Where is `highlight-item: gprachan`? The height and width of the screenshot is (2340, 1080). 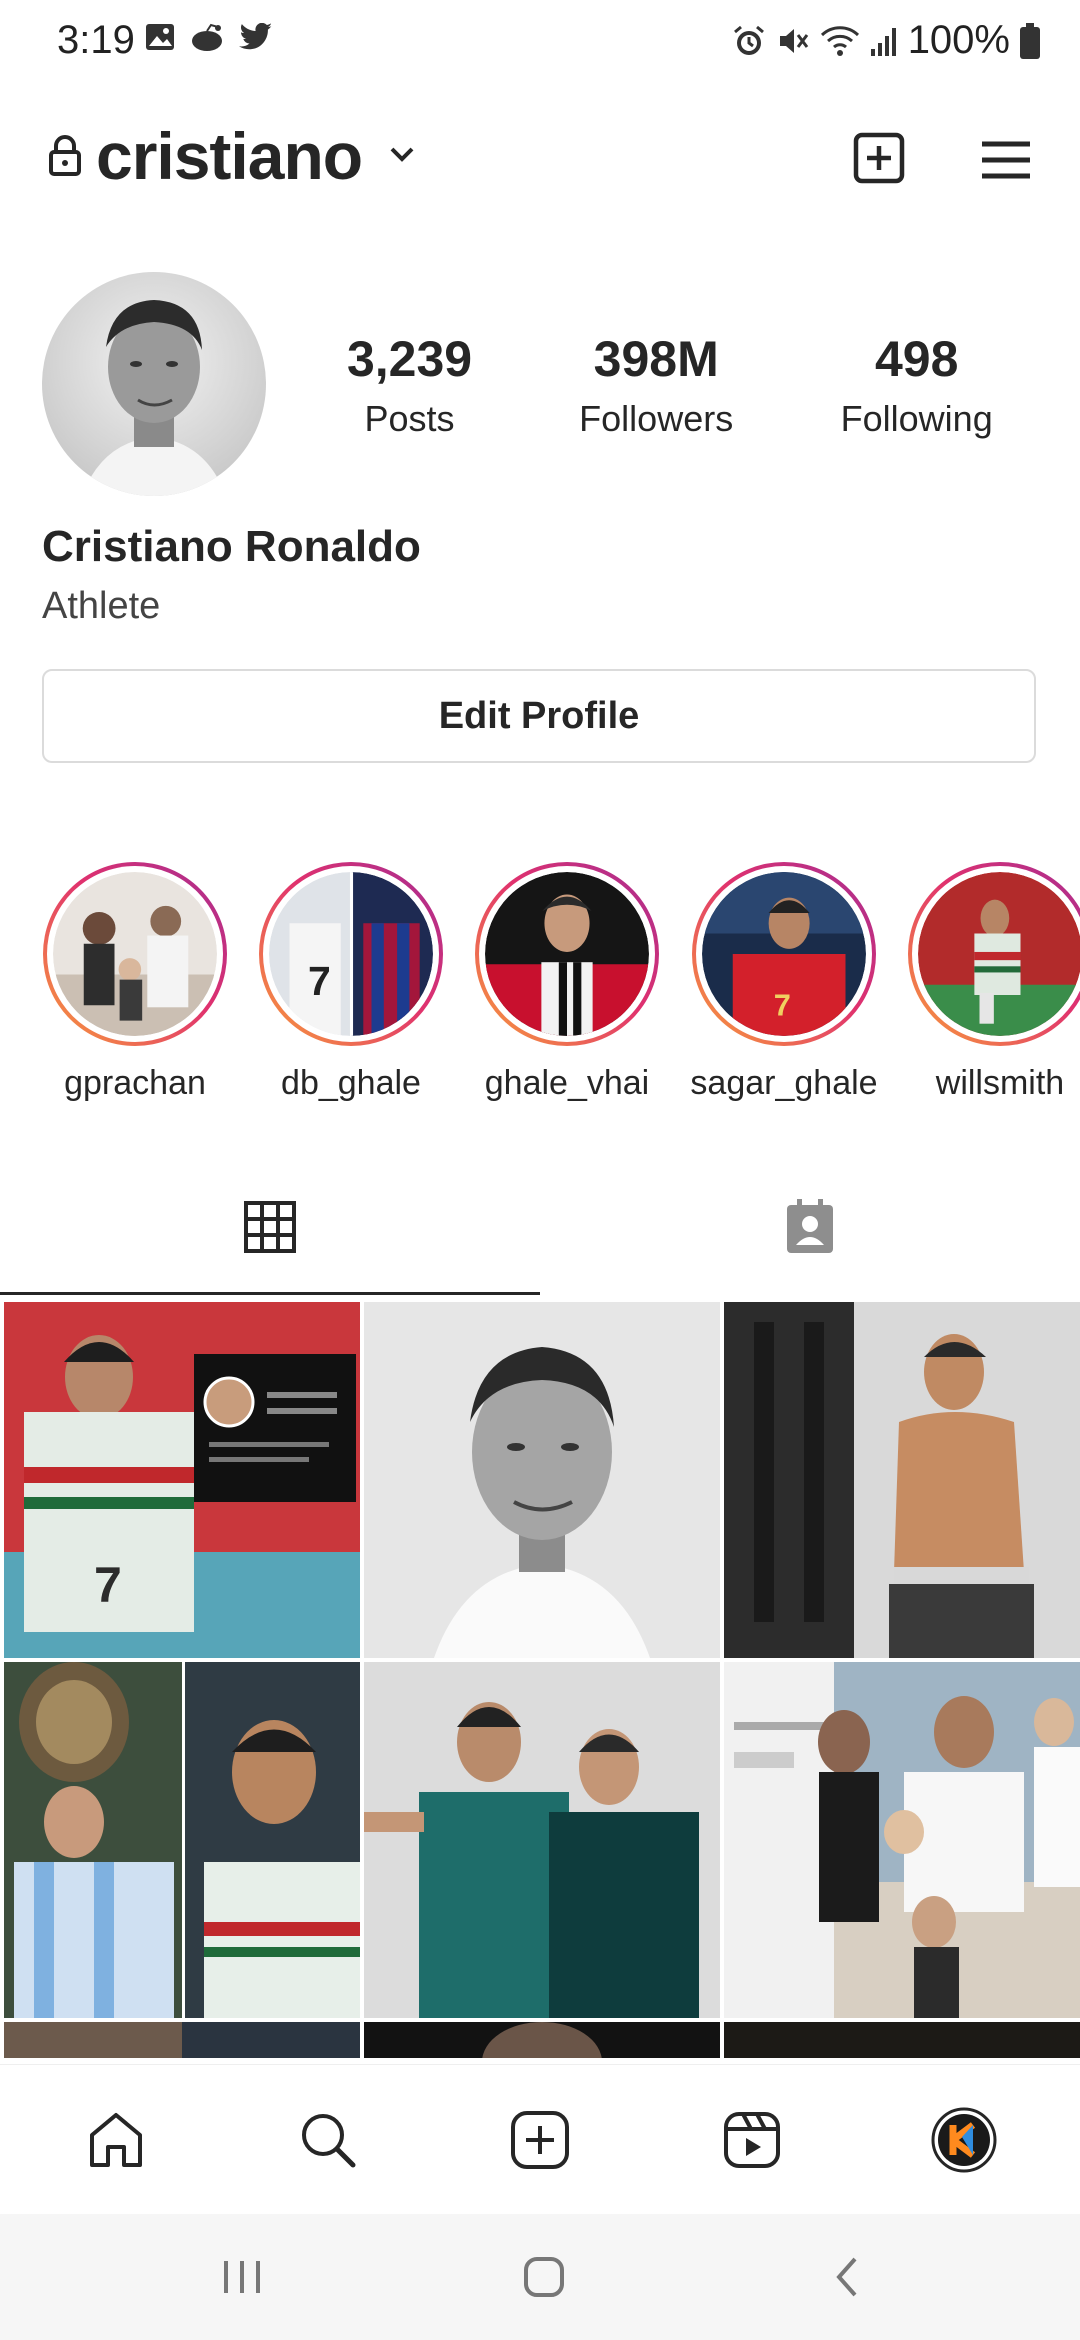 highlight-item: gprachan is located at coordinates (135, 982).